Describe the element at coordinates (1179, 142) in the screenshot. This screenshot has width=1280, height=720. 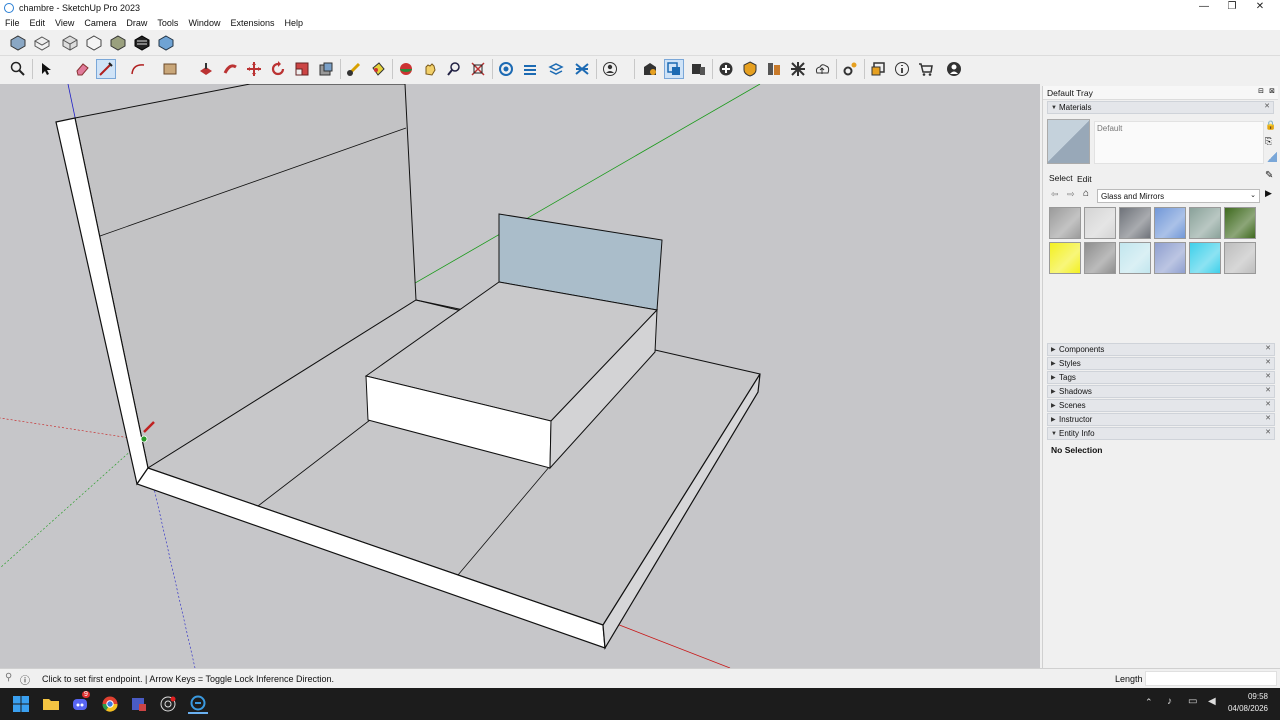
I see `material-name-field: Default` at that location.